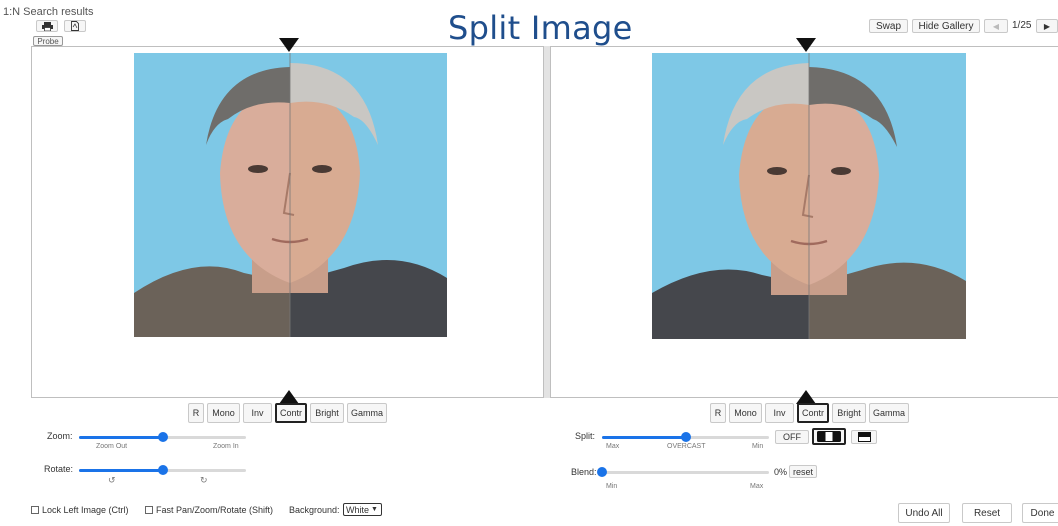 This screenshot has width=1058, height=526. I want to click on right-contrast-button: Contr, so click(813, 413).